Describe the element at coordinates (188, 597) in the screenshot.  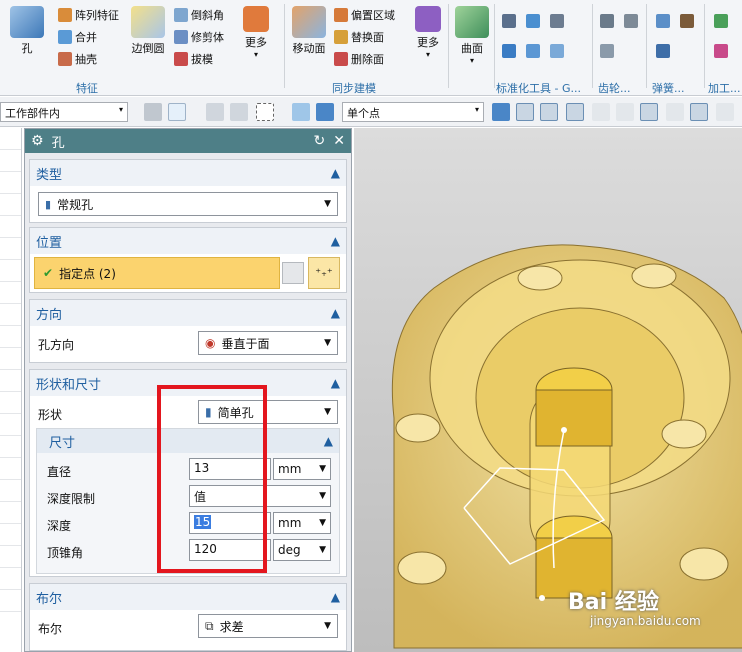
I see `section-header-boolean: 布尔 ▲` at that location.